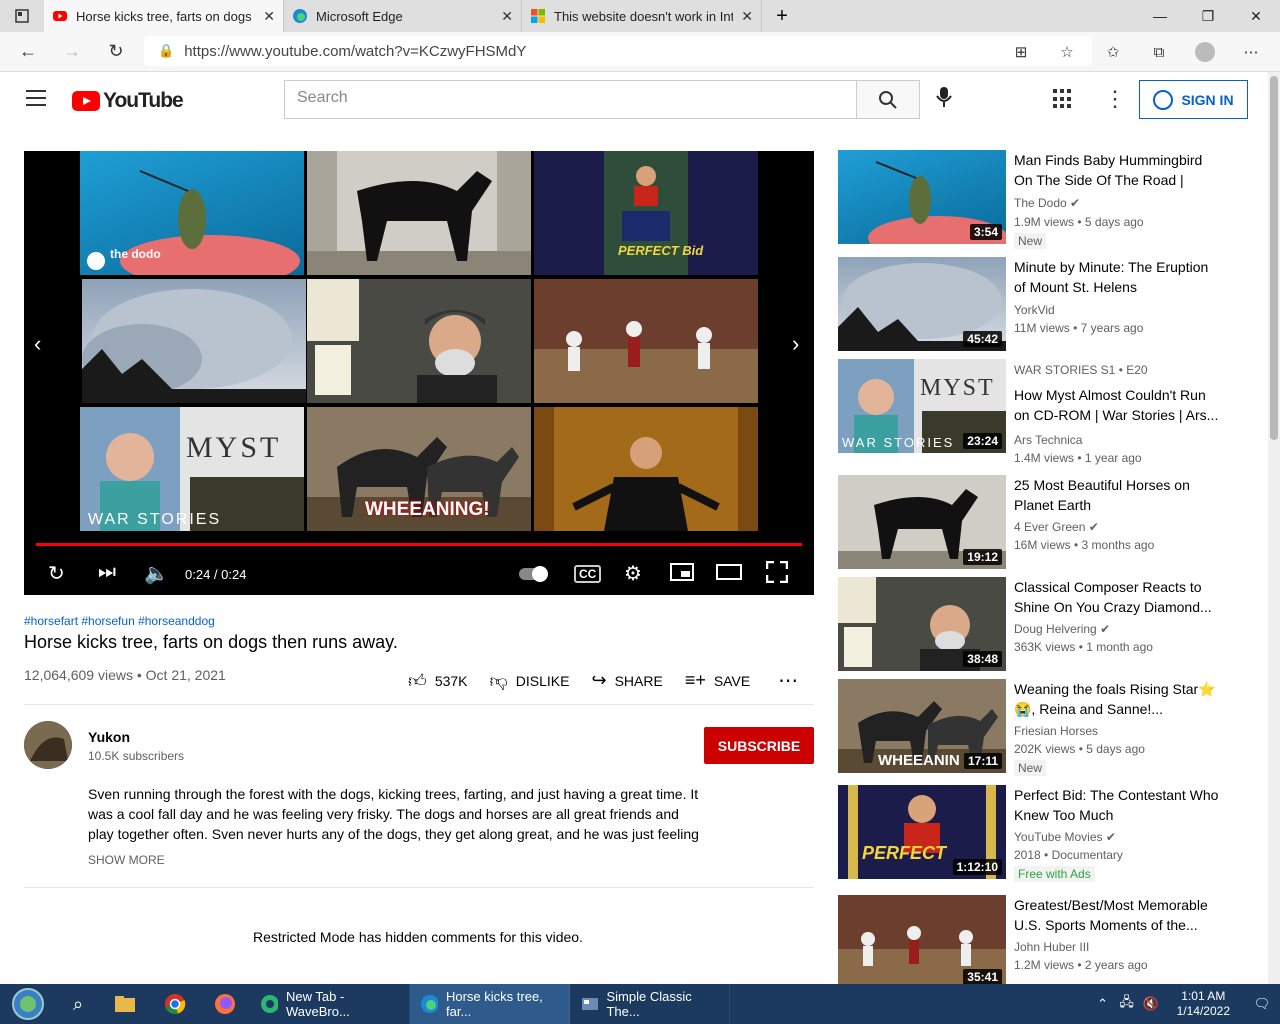 This screenshot has width=1280, height=1024. What do you see at coordinates (1047, 203) in the screenshot?
I see `channel-name: The Dodo ✔` at bounding box center [1047, 203].